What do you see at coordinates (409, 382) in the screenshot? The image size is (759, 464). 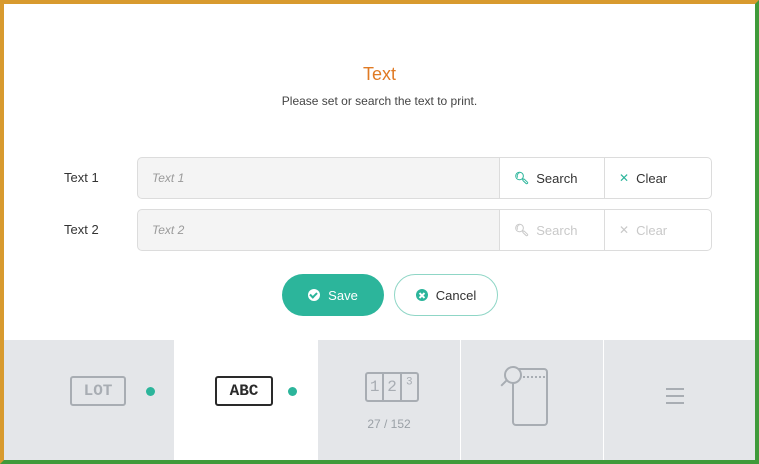 I see `counter-digit-sup: 3` at bounding box center [409, 382].